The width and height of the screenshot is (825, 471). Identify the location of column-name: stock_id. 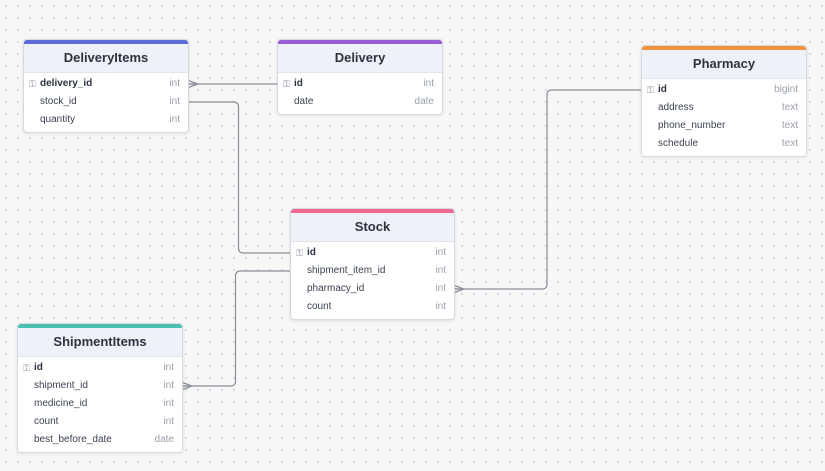
(58, 101).